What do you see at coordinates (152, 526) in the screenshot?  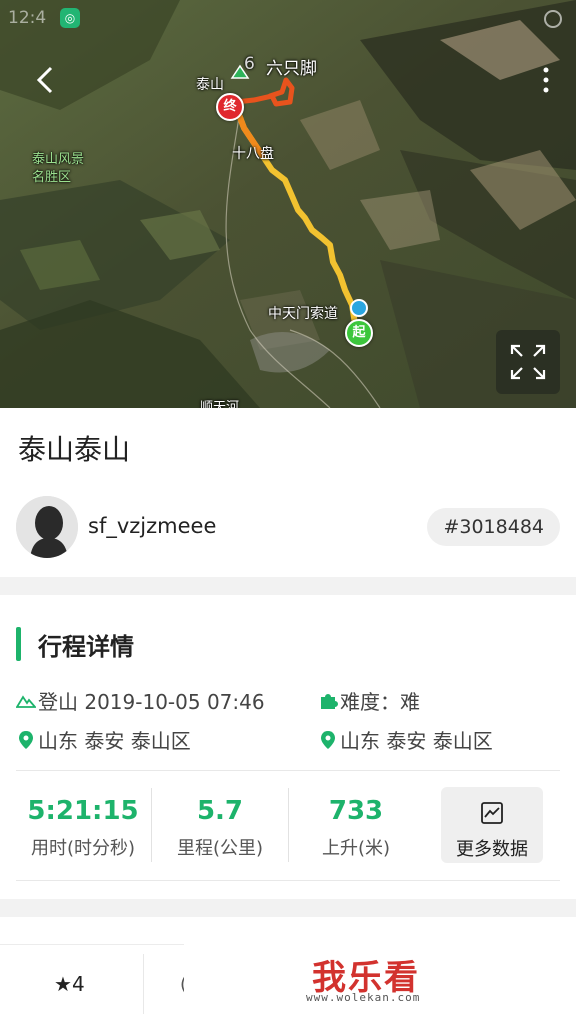 I see `username: sf_vzjzmeee` at bounding box center [152, 526].